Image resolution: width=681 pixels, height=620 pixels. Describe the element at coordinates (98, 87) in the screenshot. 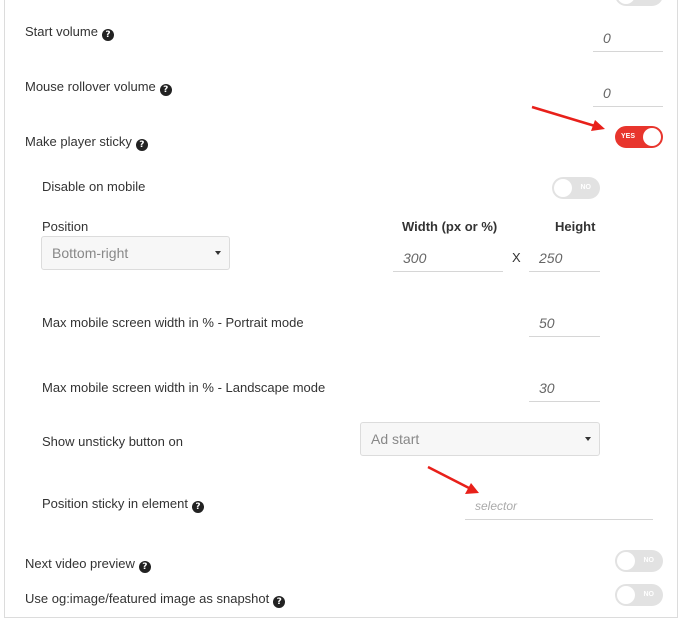

I see `mouse-rollover-volume-label: Mouse rollover volume?` at that location.